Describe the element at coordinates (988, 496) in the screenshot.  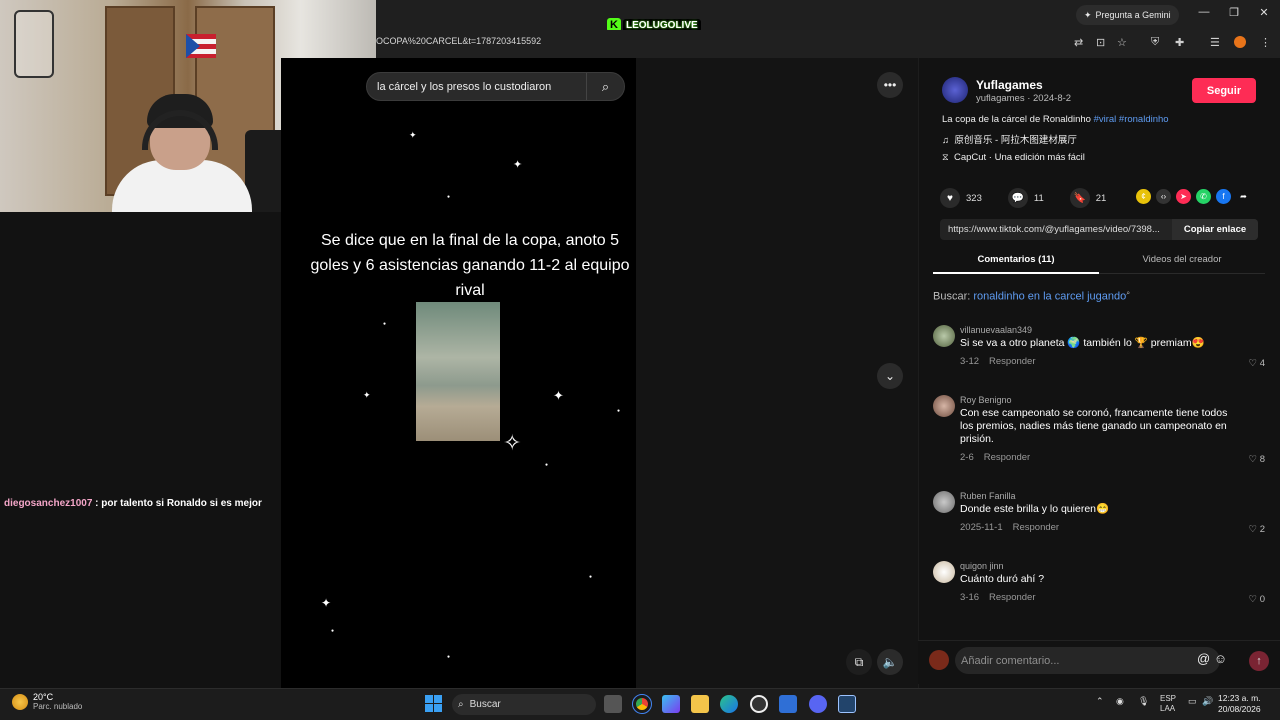
I see `comment-user: Ruben Fanilla` at that location.